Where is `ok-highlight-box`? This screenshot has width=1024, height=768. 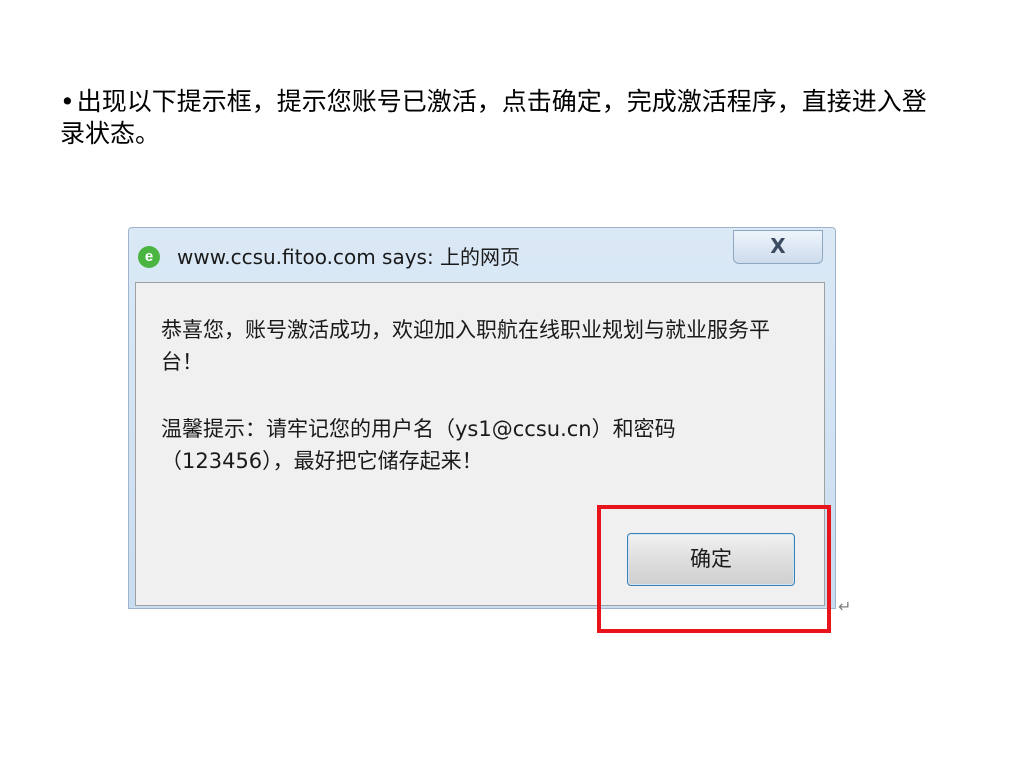 ok-highlight-box is located at coordinates (714, 569).